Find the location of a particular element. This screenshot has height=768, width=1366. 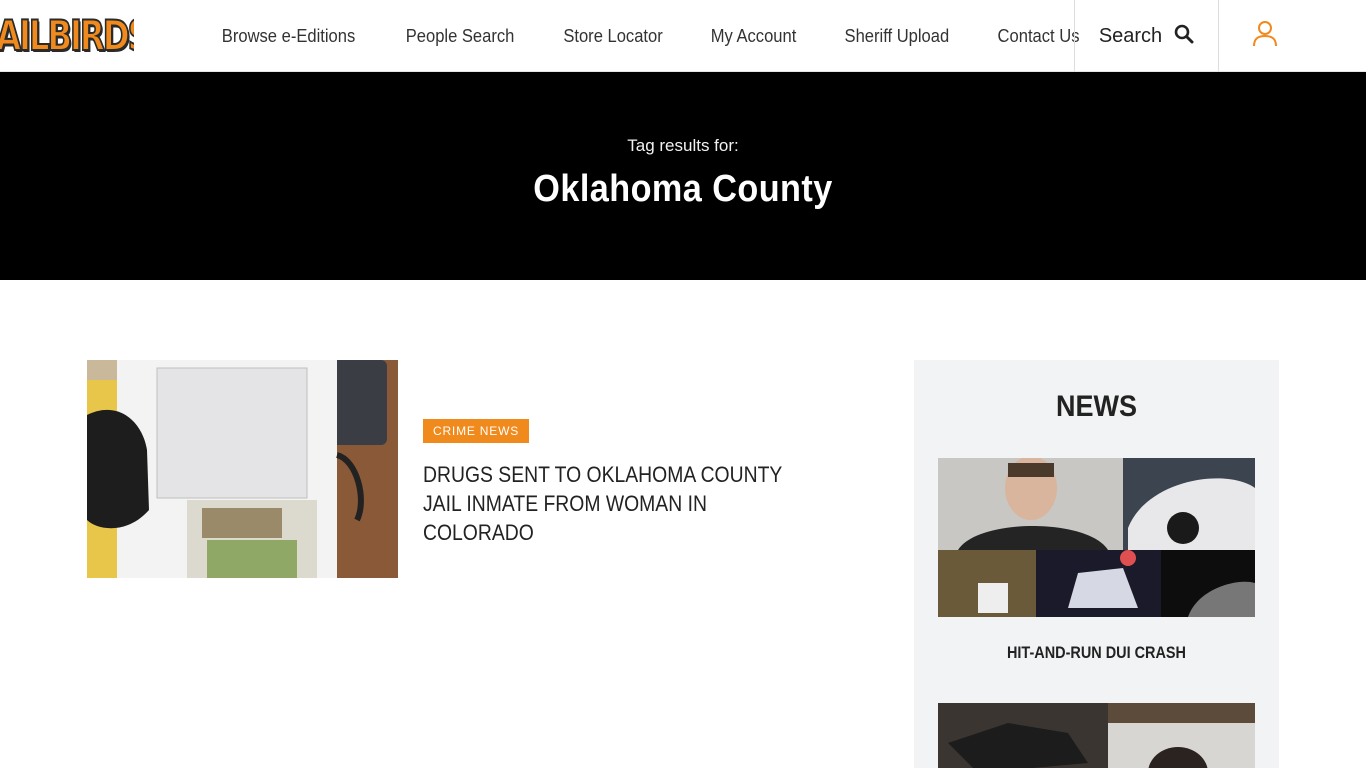

site-logo: JAILBIRDS is located at coordinates (67, 36).